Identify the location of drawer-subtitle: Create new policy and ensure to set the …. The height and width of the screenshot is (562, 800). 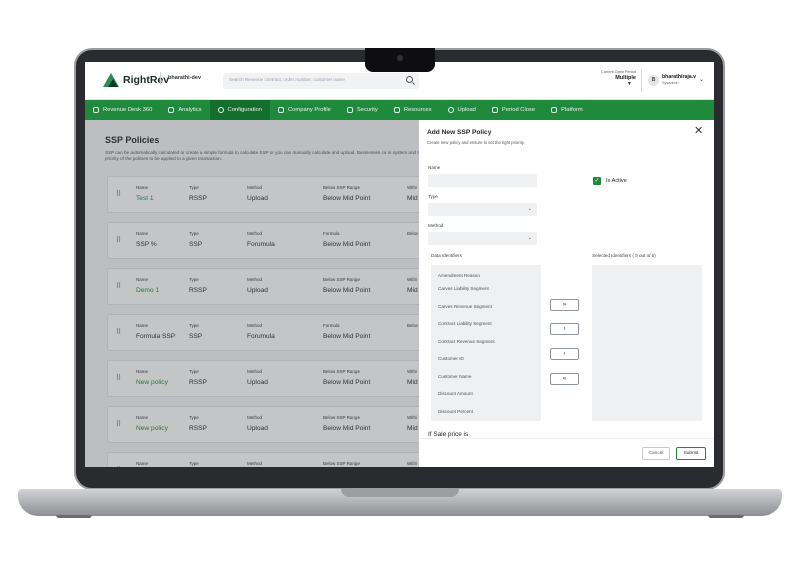
(476, 142).